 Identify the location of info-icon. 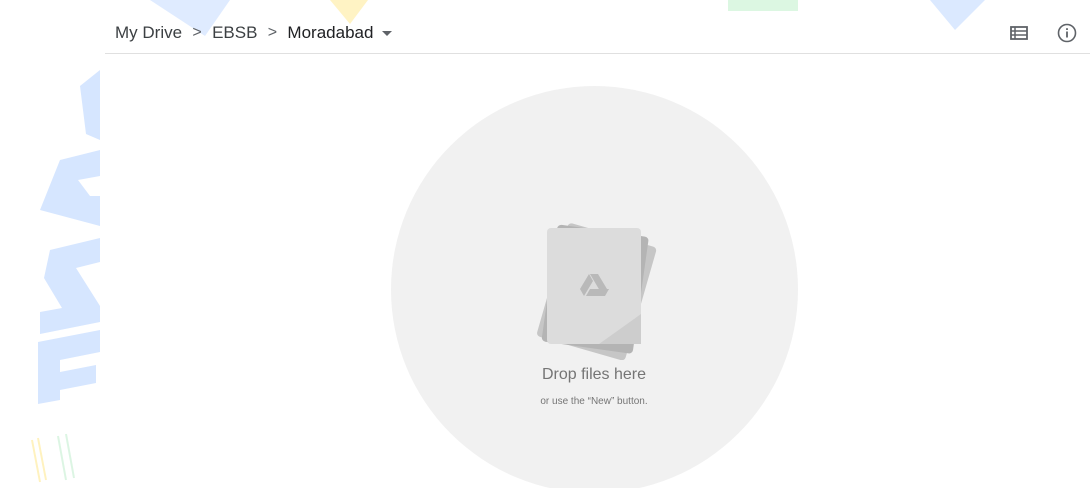
(1067, 33).